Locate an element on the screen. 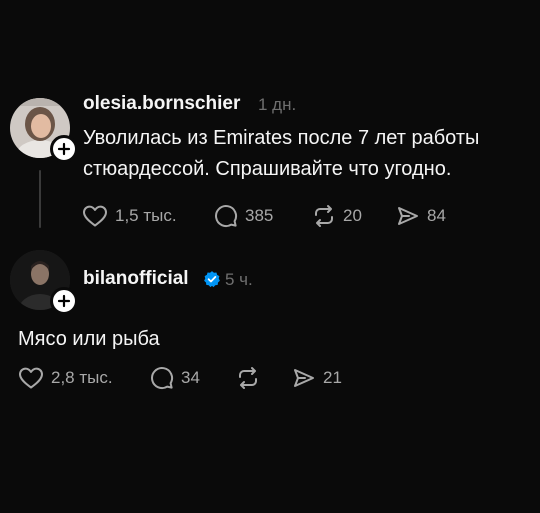  comment-button: 34 is located at coordinates (175, 378).